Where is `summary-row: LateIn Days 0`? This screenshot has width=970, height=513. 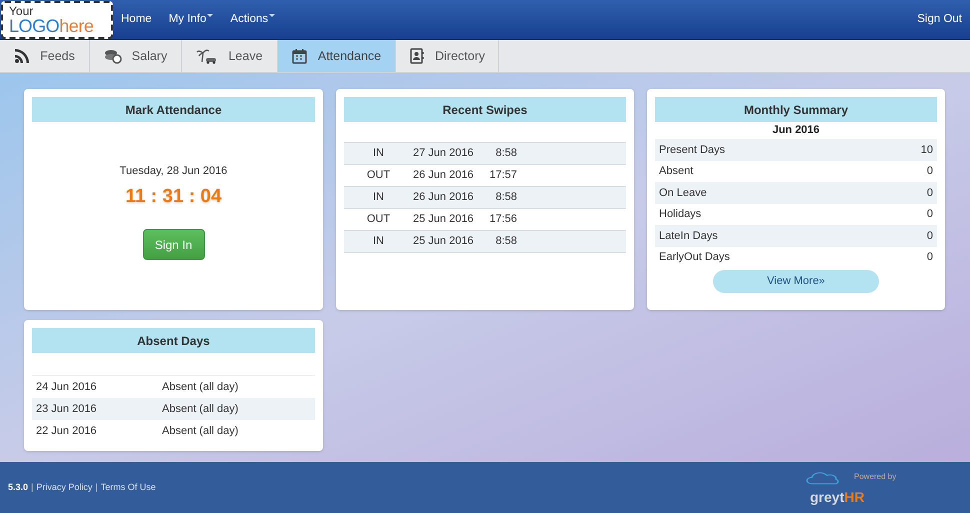 summary-row: LateIn Days 0 is located at coordinates (796, 235).